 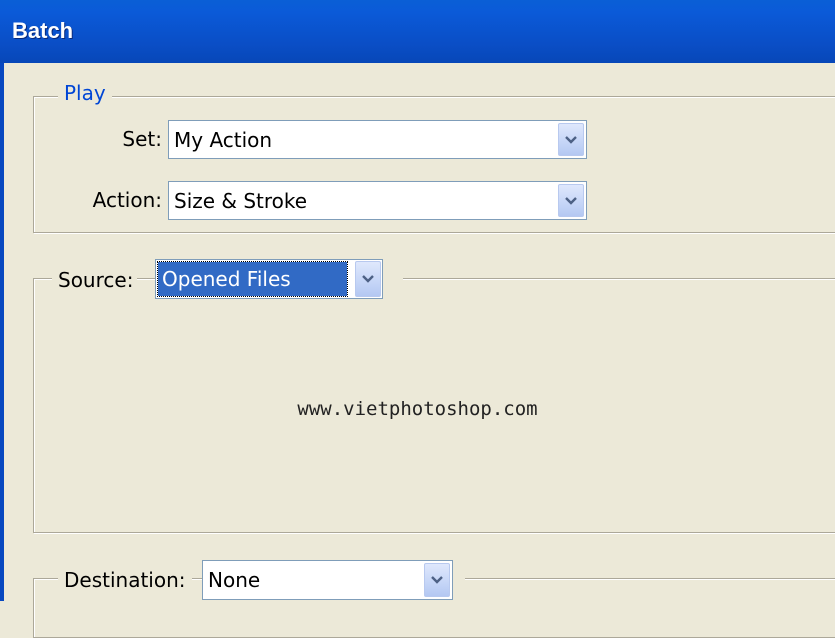 What do you see at coordinates (2, 332) in the screenshot?
I see `window-border` at bounding box center [2, 332].